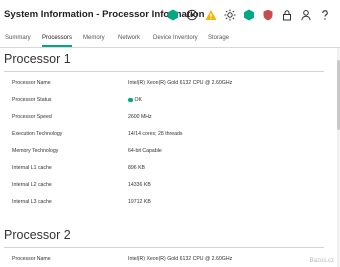  Describe the element at coordinates (287, 15) in the screenshot. I see `lock-icon` at that location.